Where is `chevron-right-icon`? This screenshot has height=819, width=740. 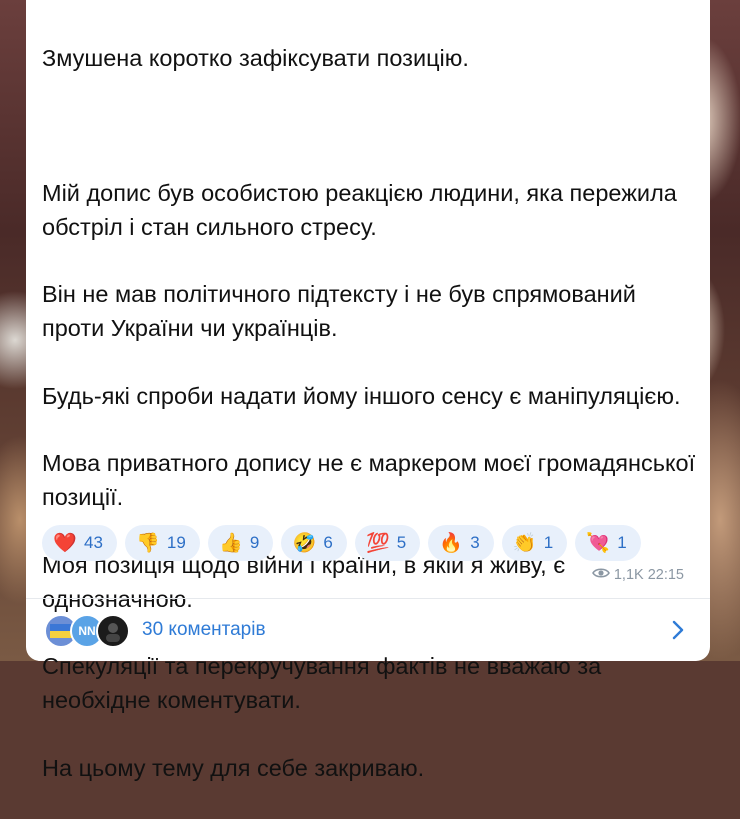
chevron-right-icon is located at coordinates (678, 630).